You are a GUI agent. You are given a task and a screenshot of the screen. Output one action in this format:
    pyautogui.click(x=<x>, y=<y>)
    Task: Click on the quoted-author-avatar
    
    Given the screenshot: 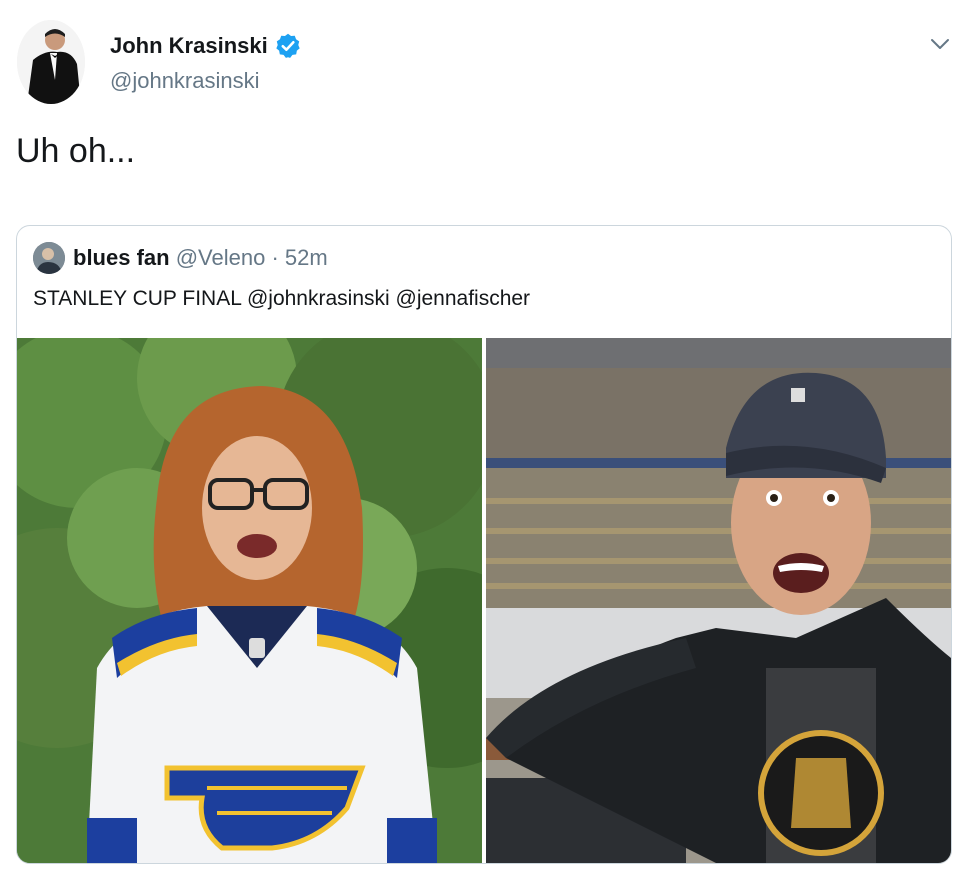 What is the action you would take?
    pyautogui.click(x=49, y=258)
    